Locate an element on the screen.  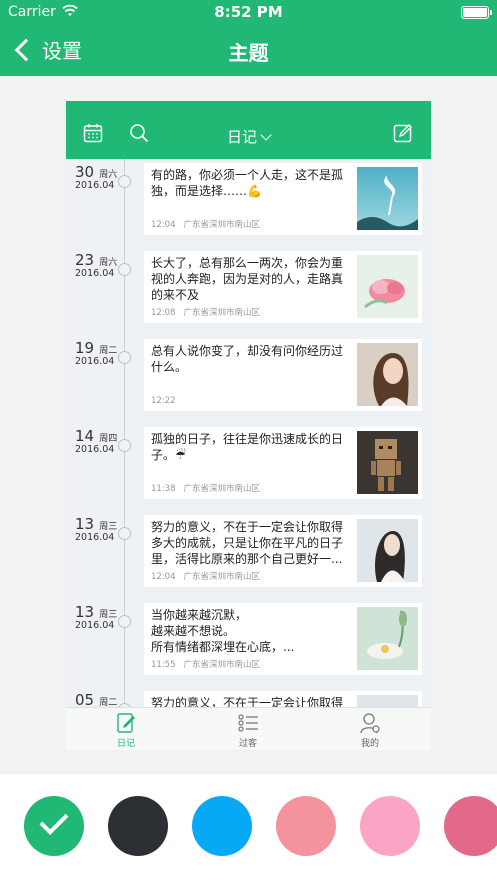
nav-bar: 设置 主题 is located at coordinates (248, 51).